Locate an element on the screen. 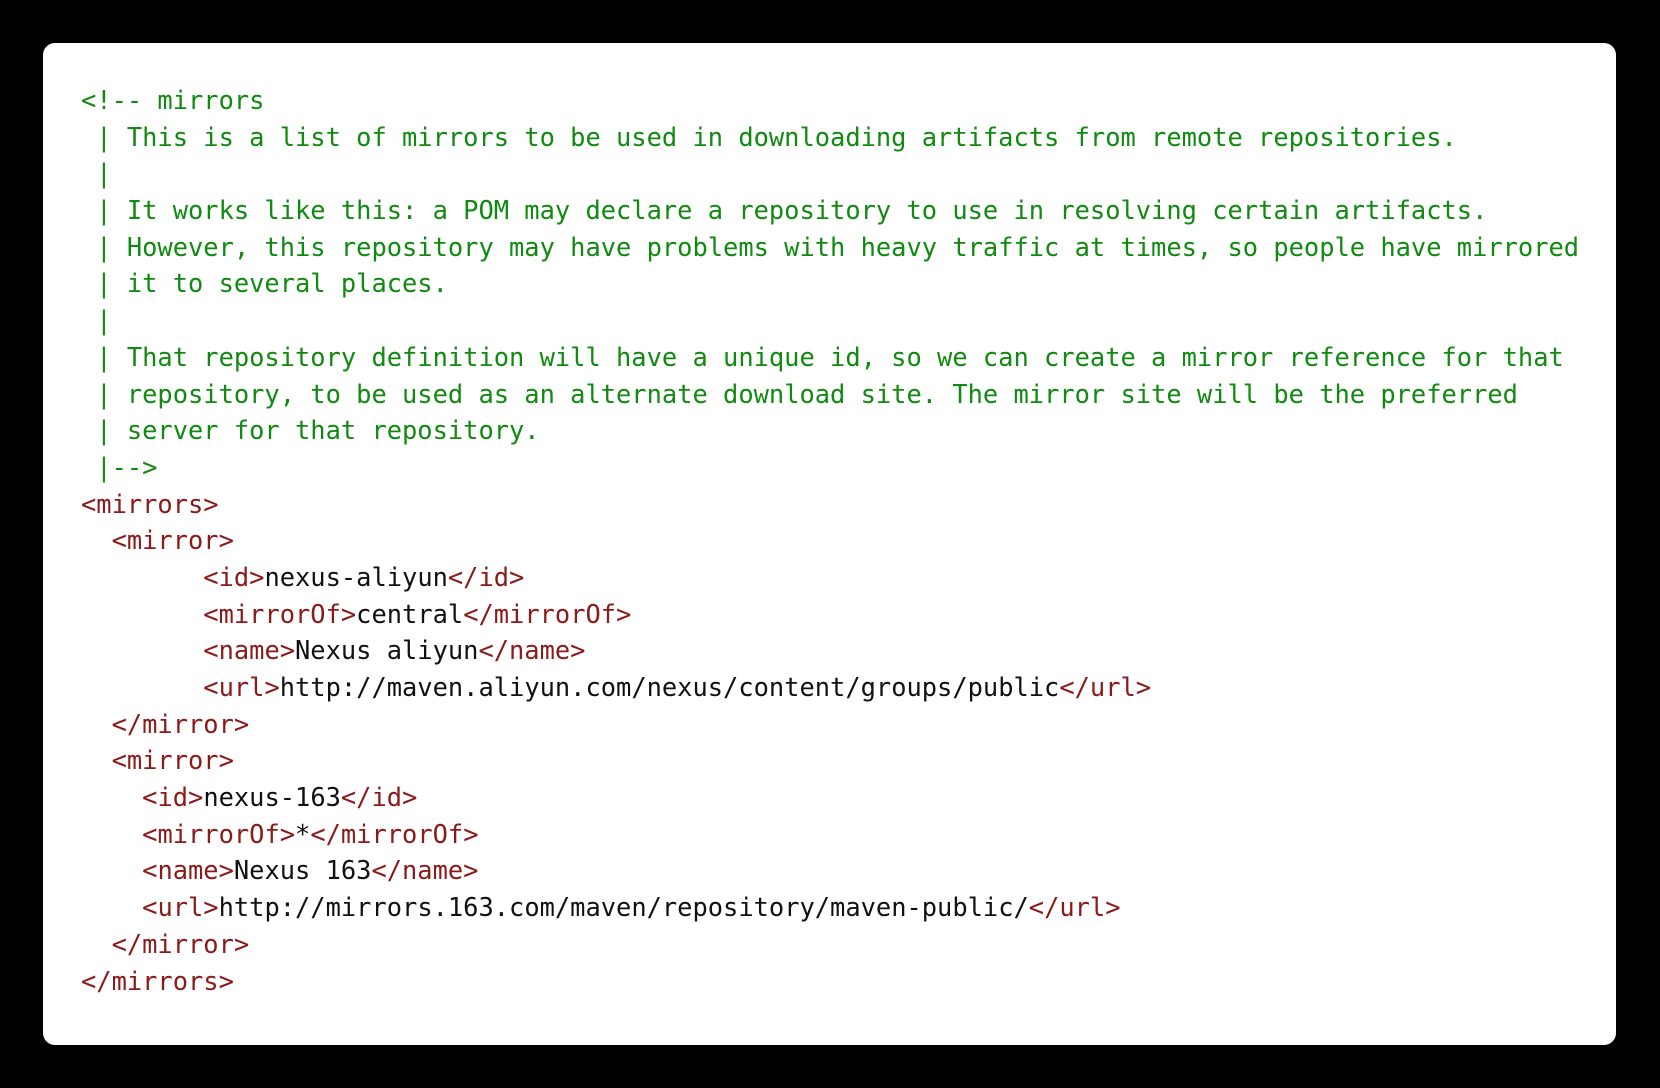 Image resolution: width=1660 pixels, height=1088 pixels. code-line: <name>Nexus aliyun</name> is located at coordinates (830, 650).